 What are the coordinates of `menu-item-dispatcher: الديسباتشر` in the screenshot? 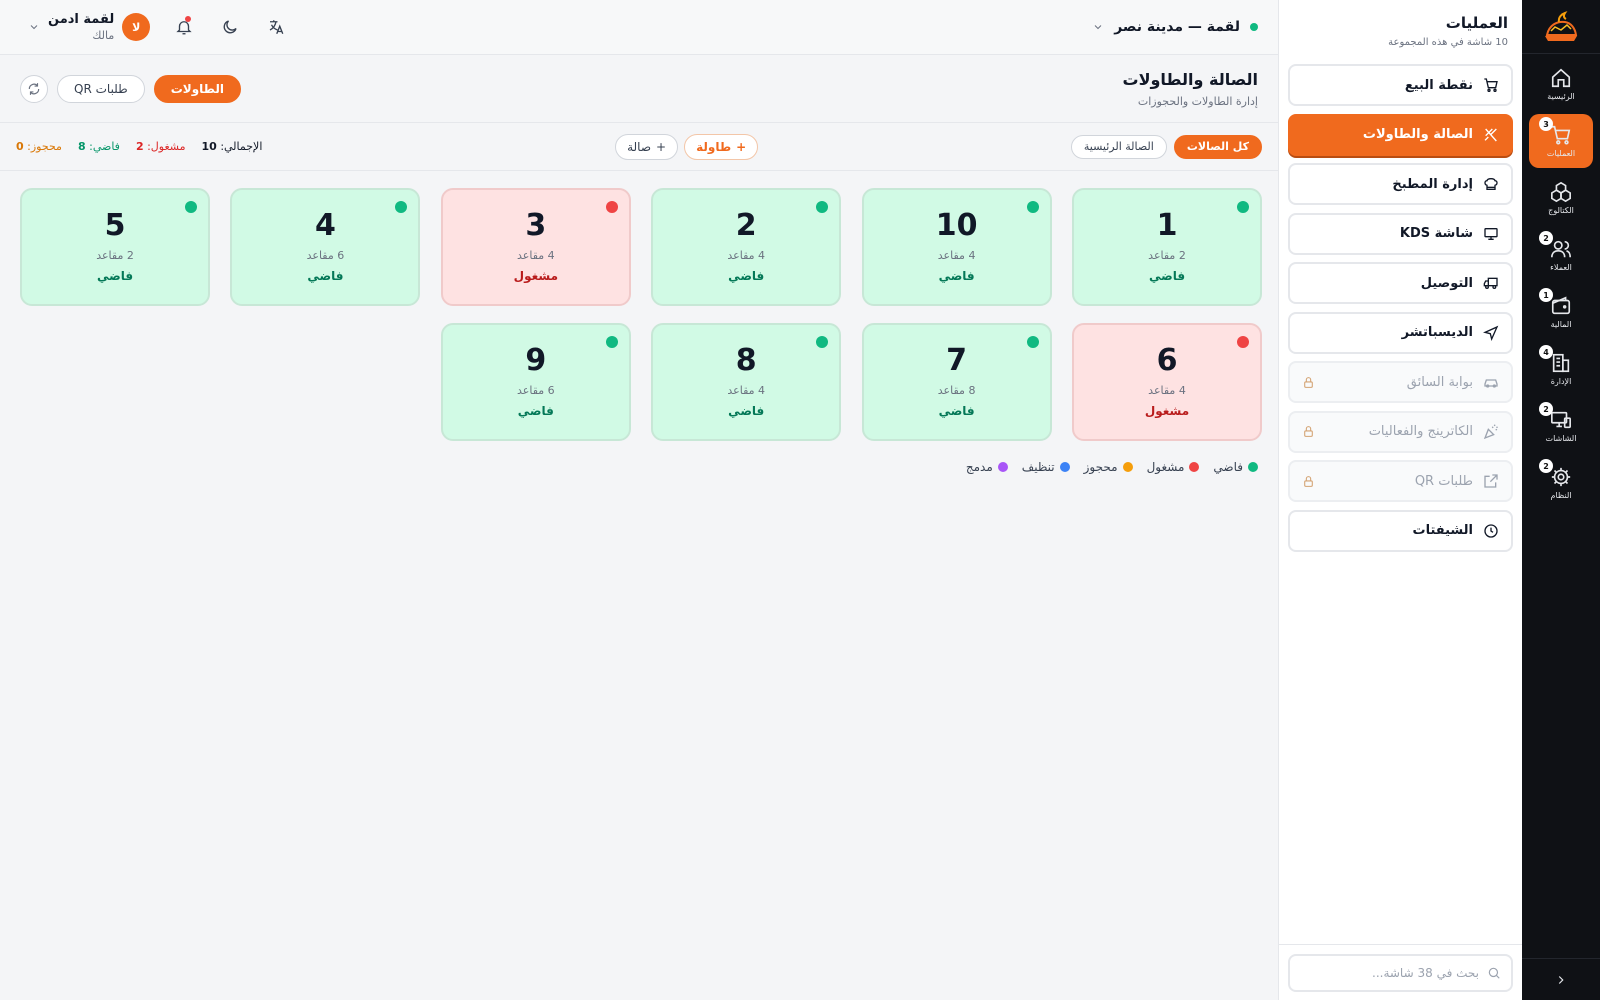 It's located at (1400, 332).